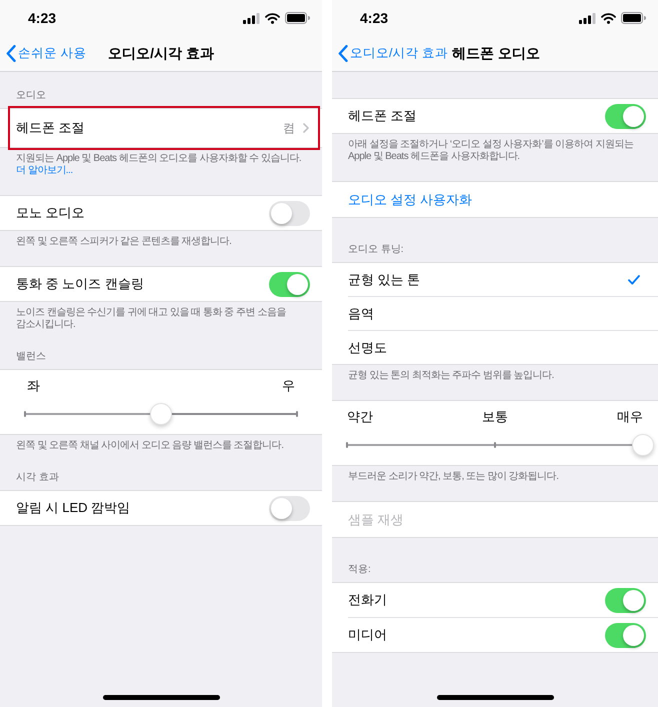 The height and width of the screenshot is (707, 658). I want to click on footer-text: 아래 설정을 조절하거나 ‘오디오 설정 사용자화’를 이용하여 지원되는 Apple 및 Beats 헤드폰을 사용자화합니다., so click(491, 151).